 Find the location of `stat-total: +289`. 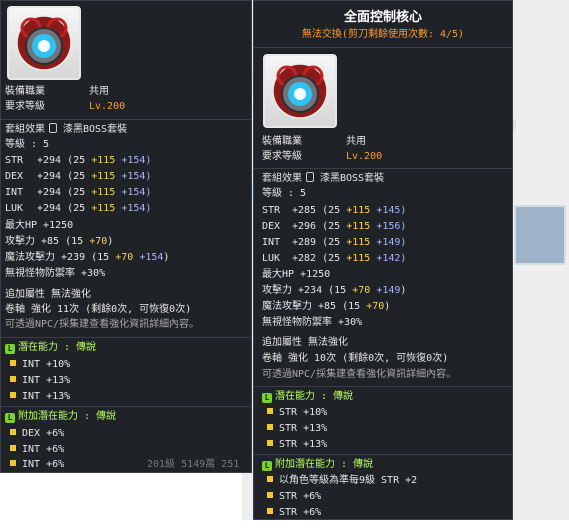

stat-total: +289 is located at coordinates (304, 242).